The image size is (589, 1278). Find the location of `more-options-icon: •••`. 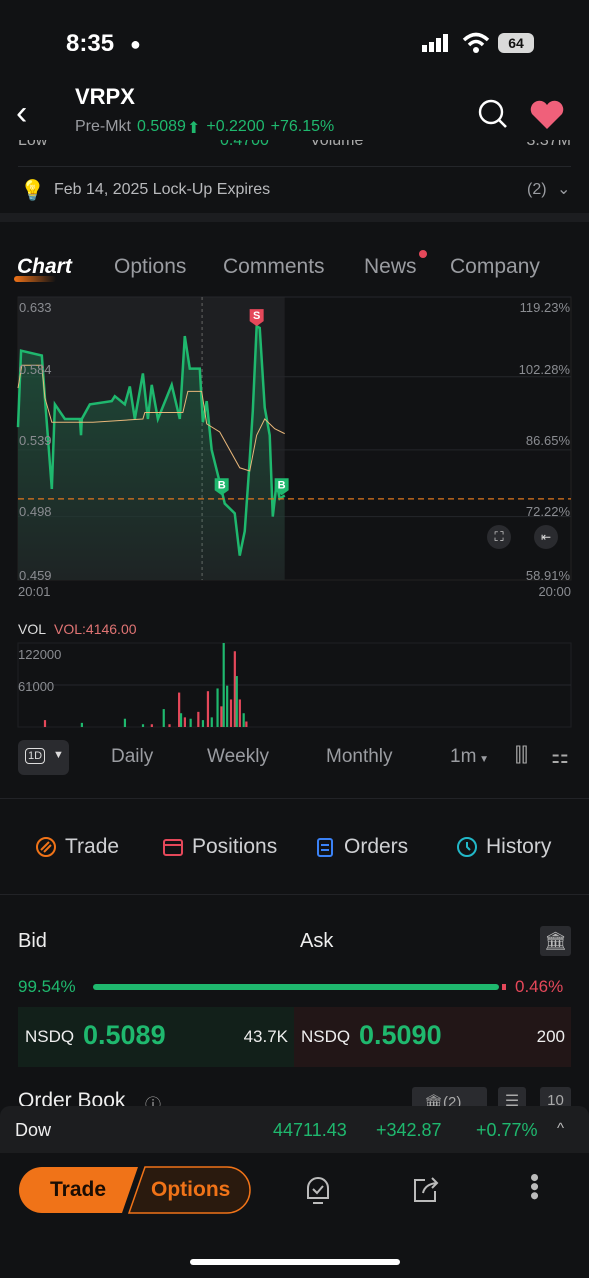

more-options-icon: ••• is located at coordinates (535, 1186).